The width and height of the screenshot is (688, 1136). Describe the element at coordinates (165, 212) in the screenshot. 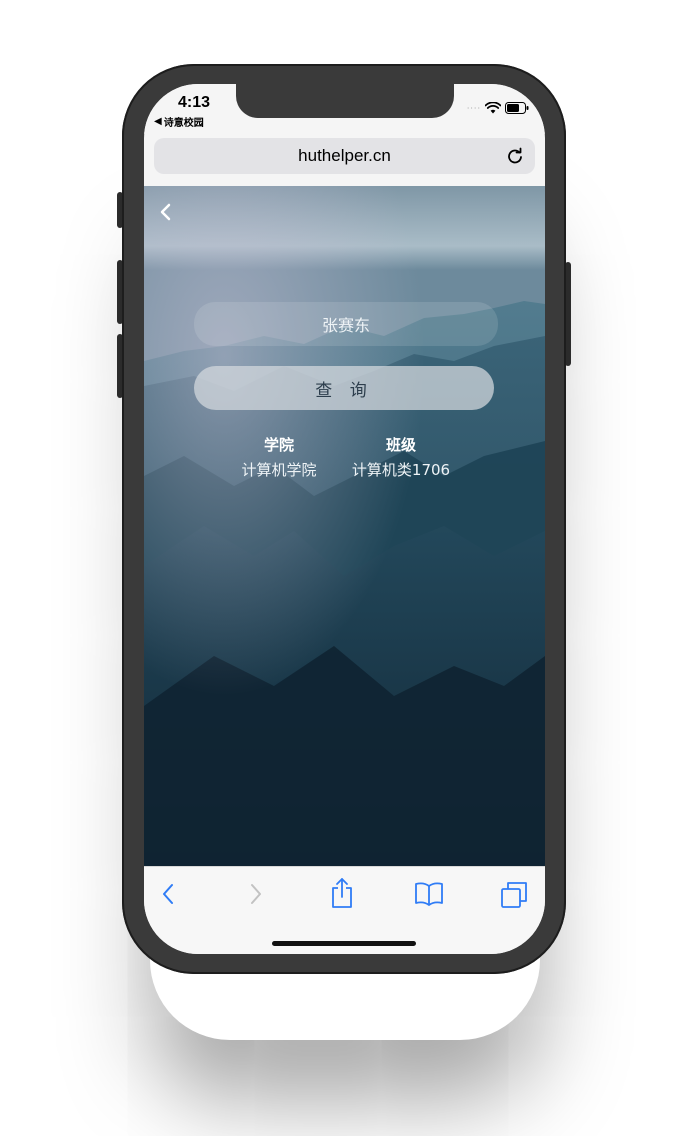

I see `page-back-icon` at that location.